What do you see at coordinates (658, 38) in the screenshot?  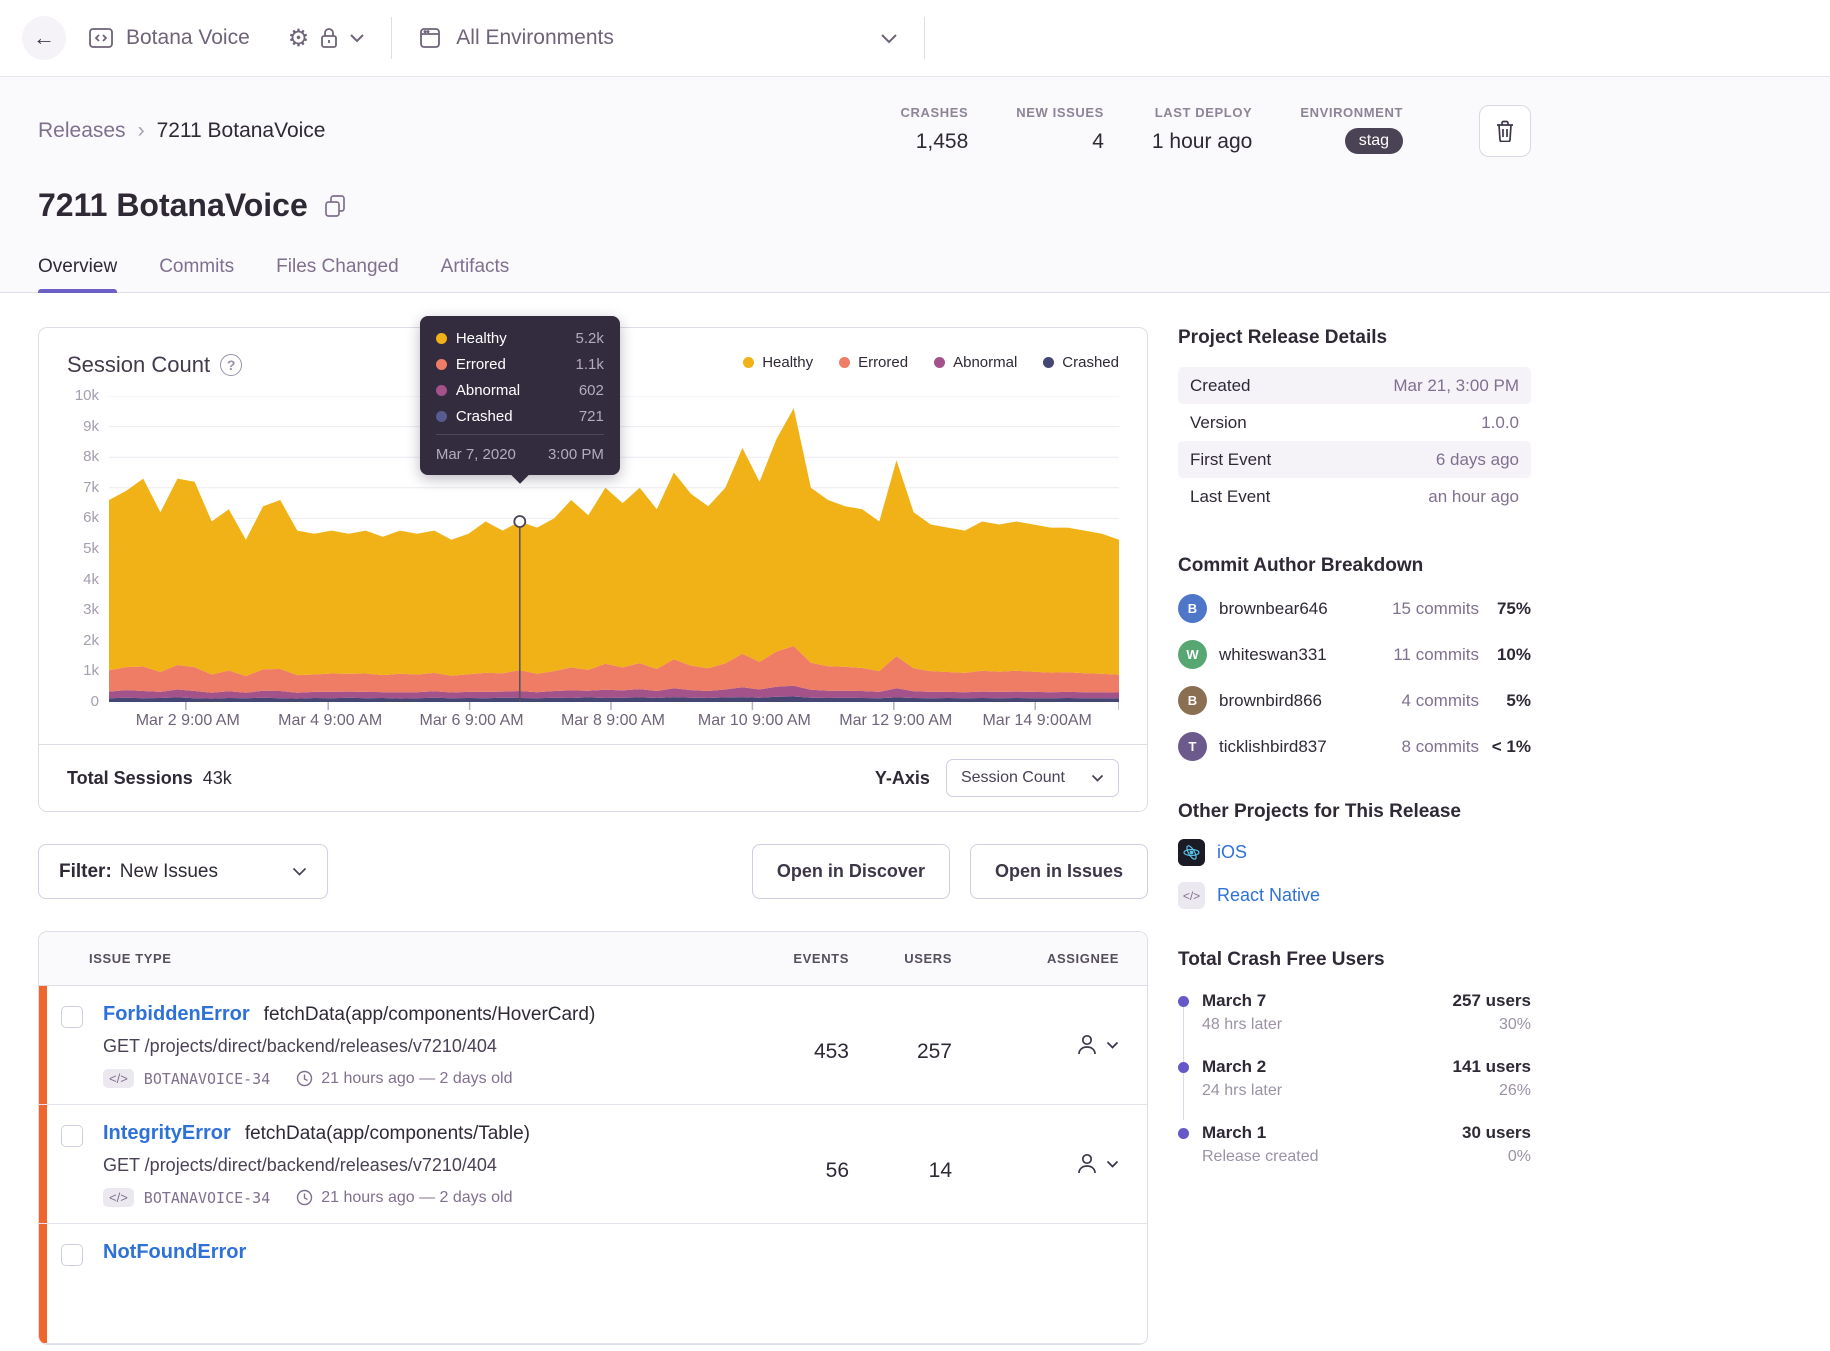 I see `environment-selector: All Environments` at bounding box center [658, 38].